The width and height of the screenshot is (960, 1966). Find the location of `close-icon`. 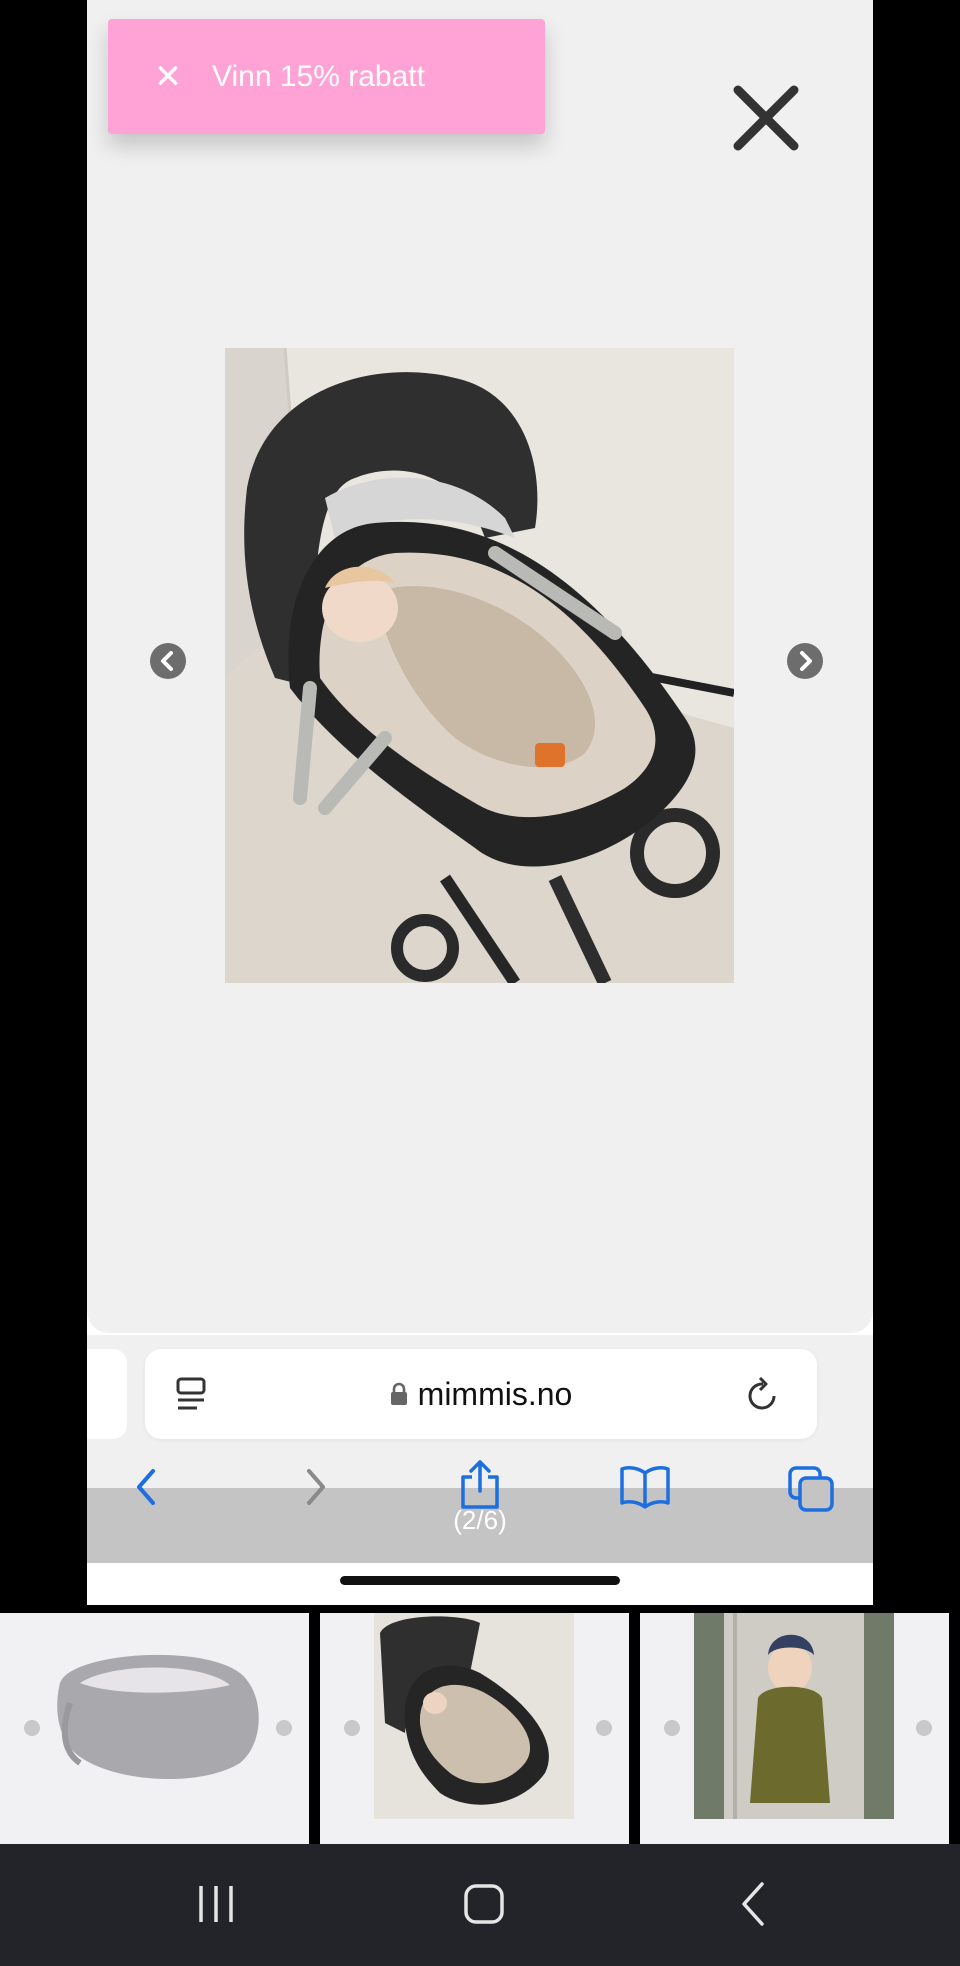

close-icon is located at coordinates (766, 118).